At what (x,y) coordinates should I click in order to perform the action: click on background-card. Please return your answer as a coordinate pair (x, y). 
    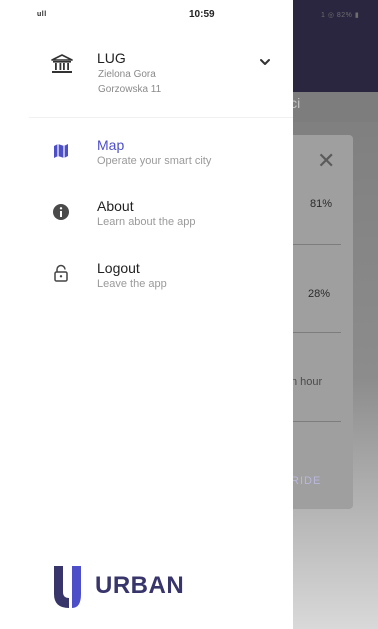
    Looking at the image, I should click on (319, 322).